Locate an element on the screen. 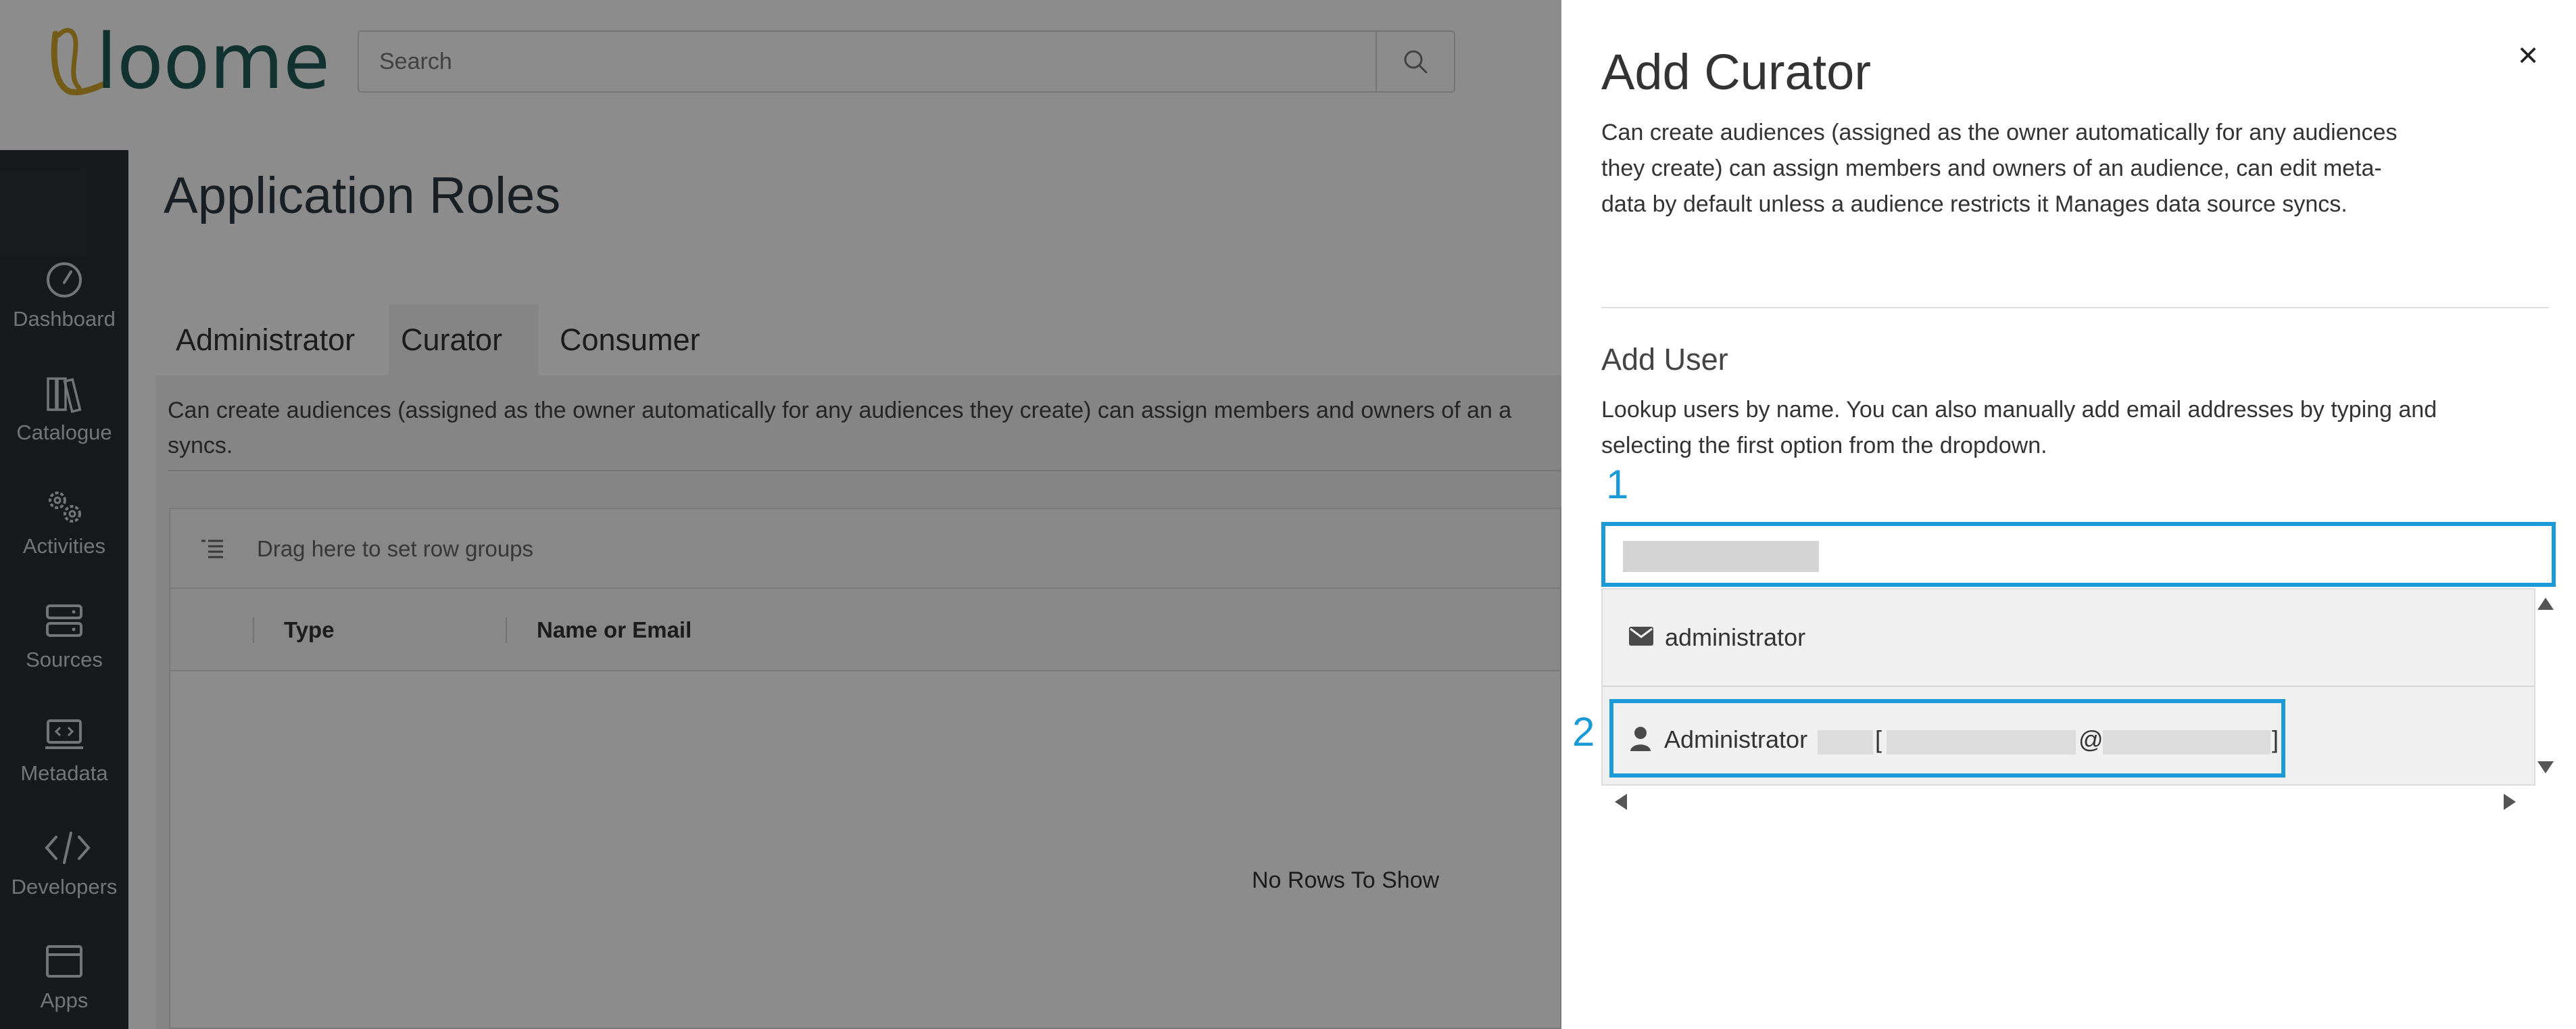  scroll-down-arrow is located at coordinates (2545, 767).